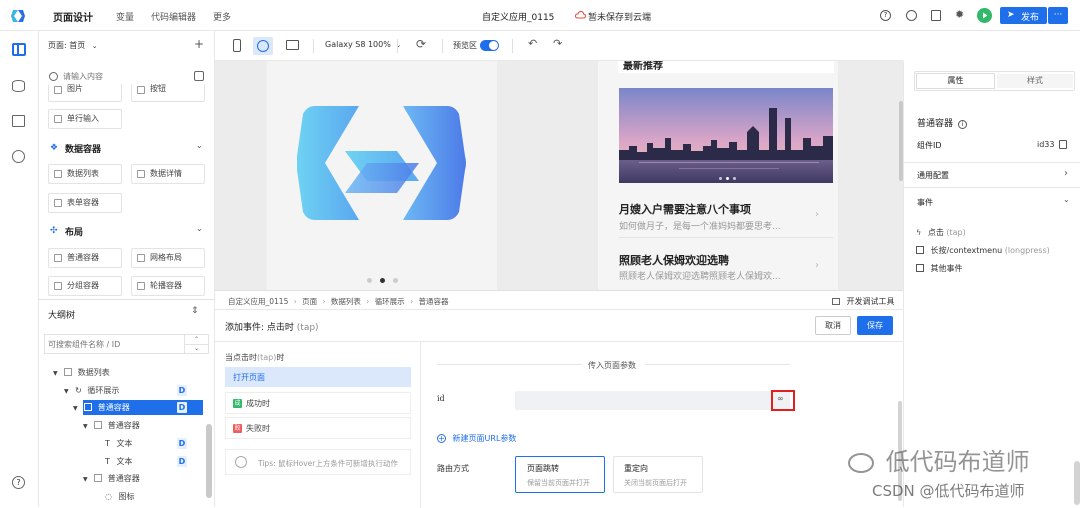 This screenshot has height=508, width=1080. Describe the element at coordinates (19, 49) in the screenshot. I see `components-icon` at that location.